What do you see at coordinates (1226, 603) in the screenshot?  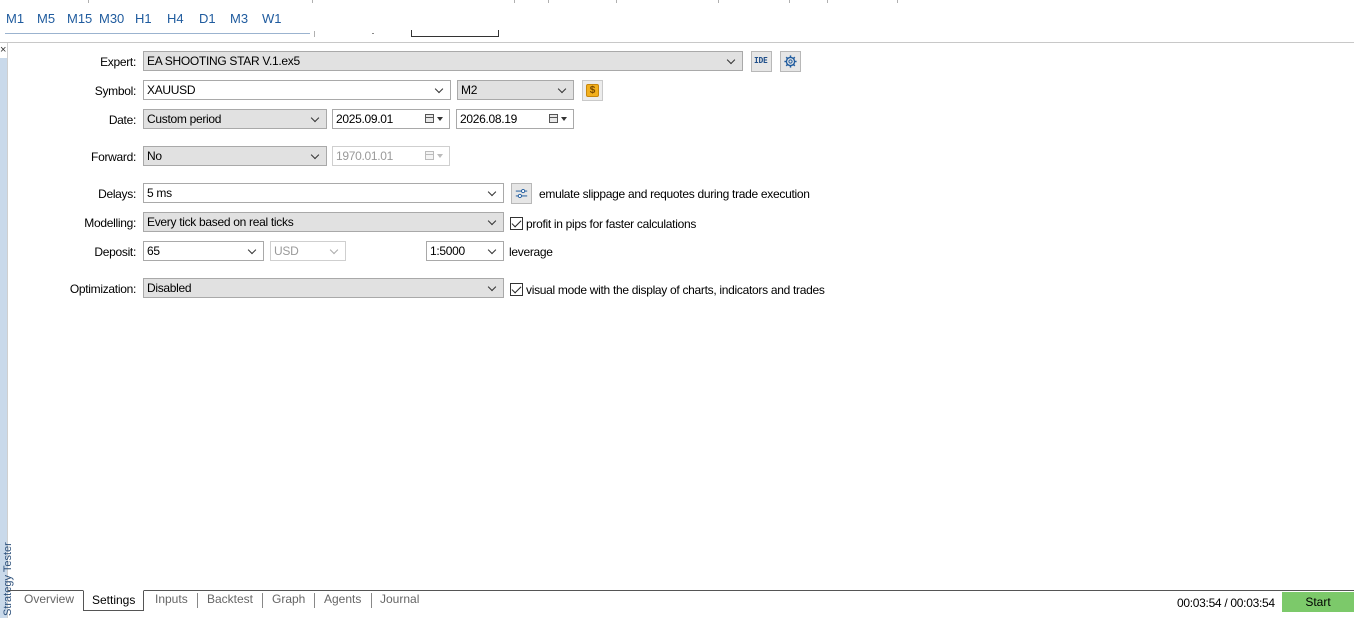 I see `elapsed-timer: 00:03:54 / 00:03:54` at bounding box center [1226, 603].